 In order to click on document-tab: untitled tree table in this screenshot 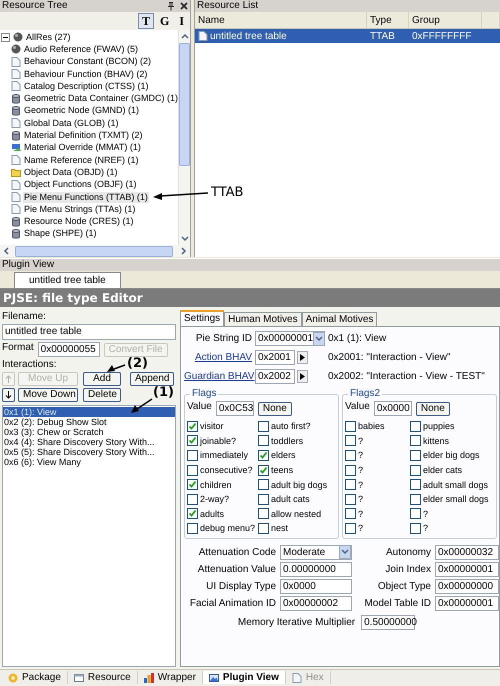, I will do `click(67, 280)`.